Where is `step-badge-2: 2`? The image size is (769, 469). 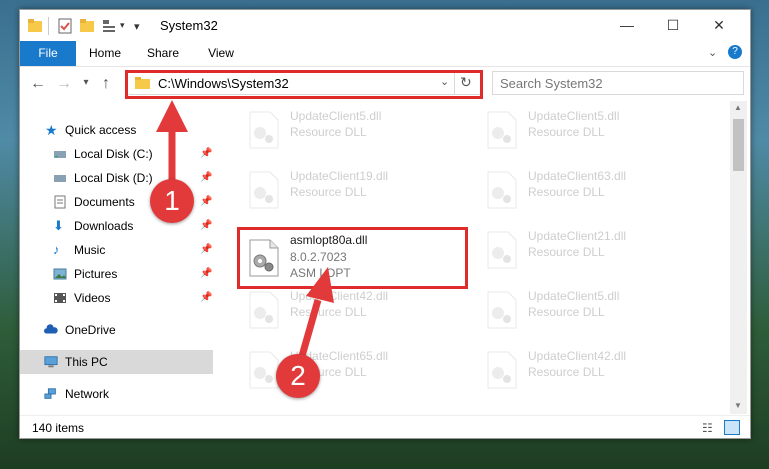
step-badge-2: 2 is located at coordinates (298, 376).